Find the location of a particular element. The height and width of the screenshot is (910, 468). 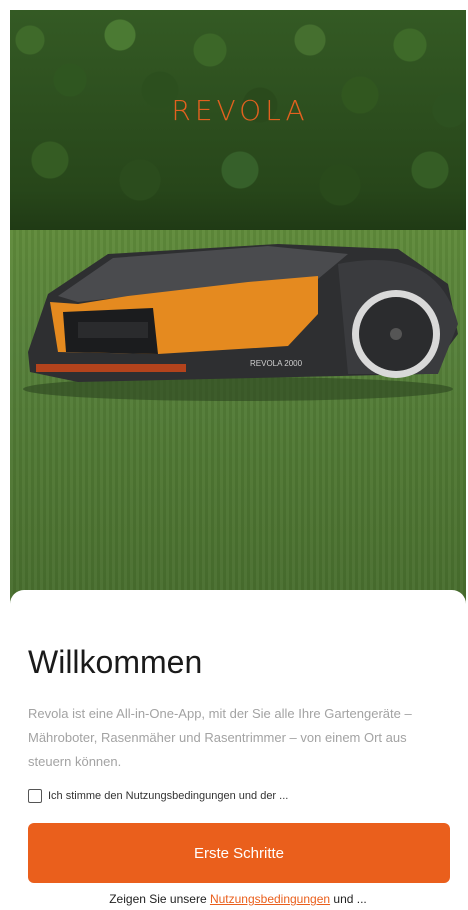

welcome-title: Willkommen is located at coordinates (115, 662).